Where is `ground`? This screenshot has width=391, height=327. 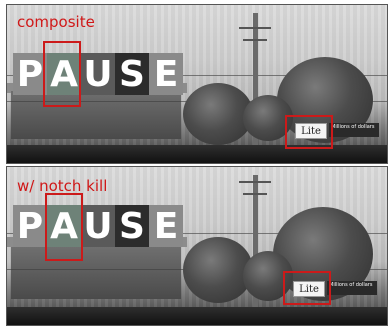
ground is located at coordinates (197, 316).